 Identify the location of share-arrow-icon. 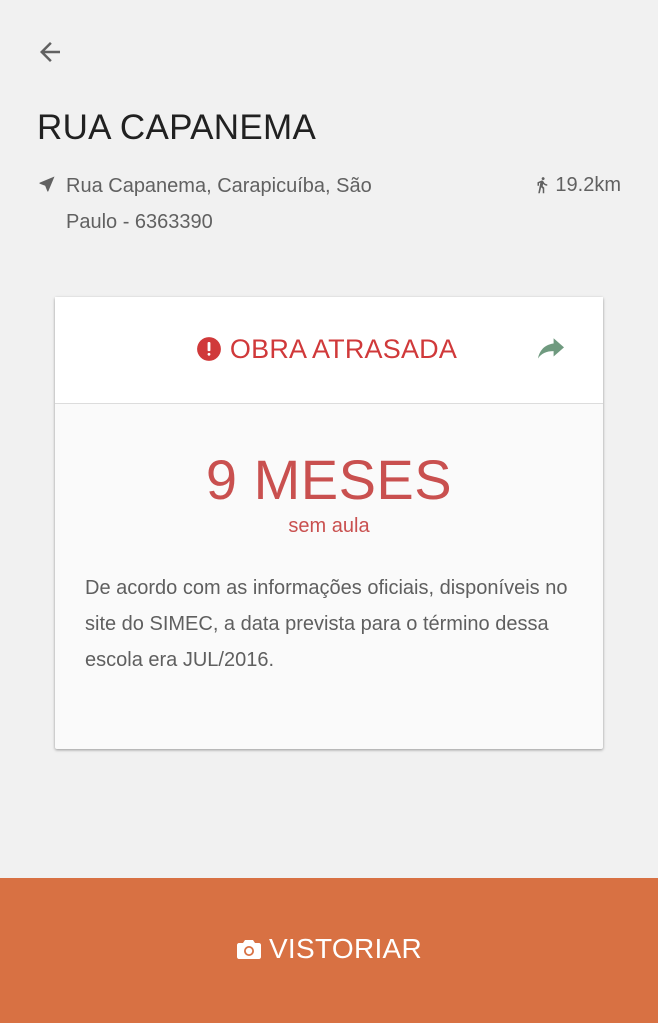
(551, 348).